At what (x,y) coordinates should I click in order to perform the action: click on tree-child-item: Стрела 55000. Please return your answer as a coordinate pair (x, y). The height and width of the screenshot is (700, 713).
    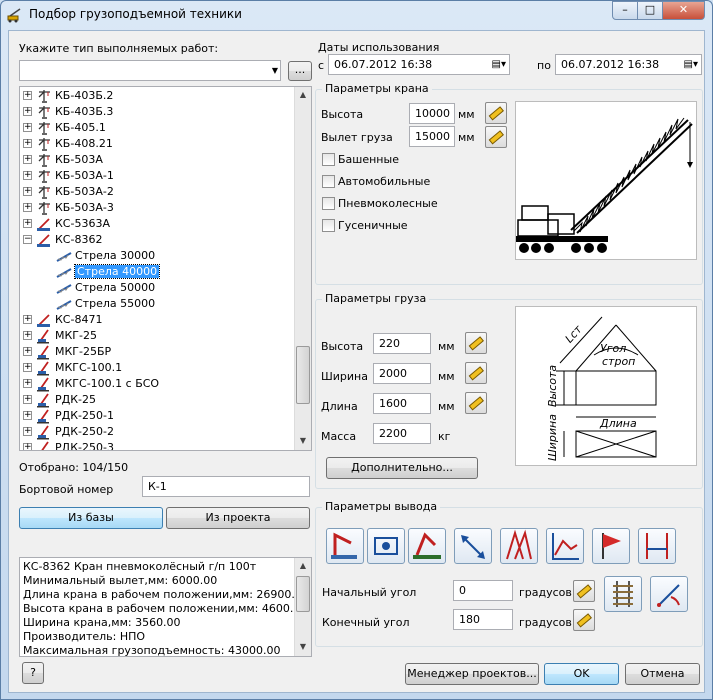
    Looking at the image, I should click on (157, 304).